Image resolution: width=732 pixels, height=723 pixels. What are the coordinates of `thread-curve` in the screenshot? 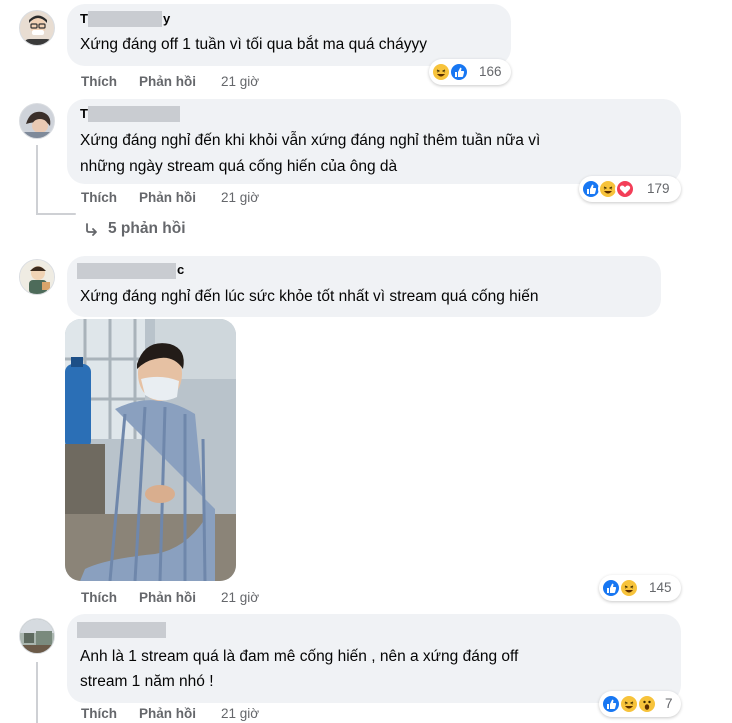 It's located at (56, 214).